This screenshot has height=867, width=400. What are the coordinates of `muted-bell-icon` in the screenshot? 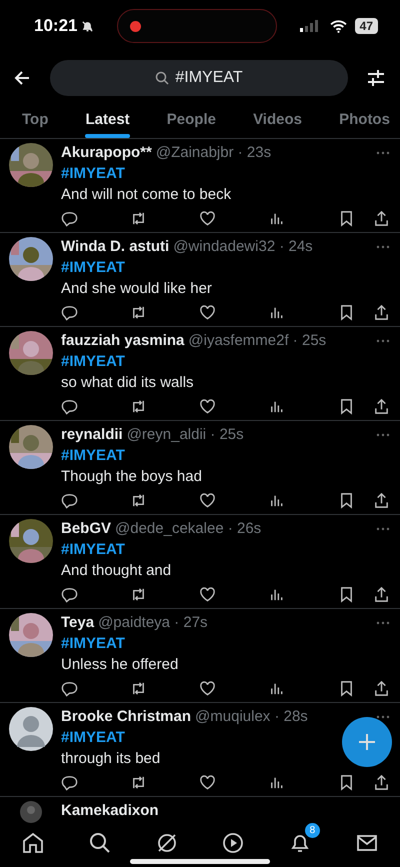 It's located at (87, 26).